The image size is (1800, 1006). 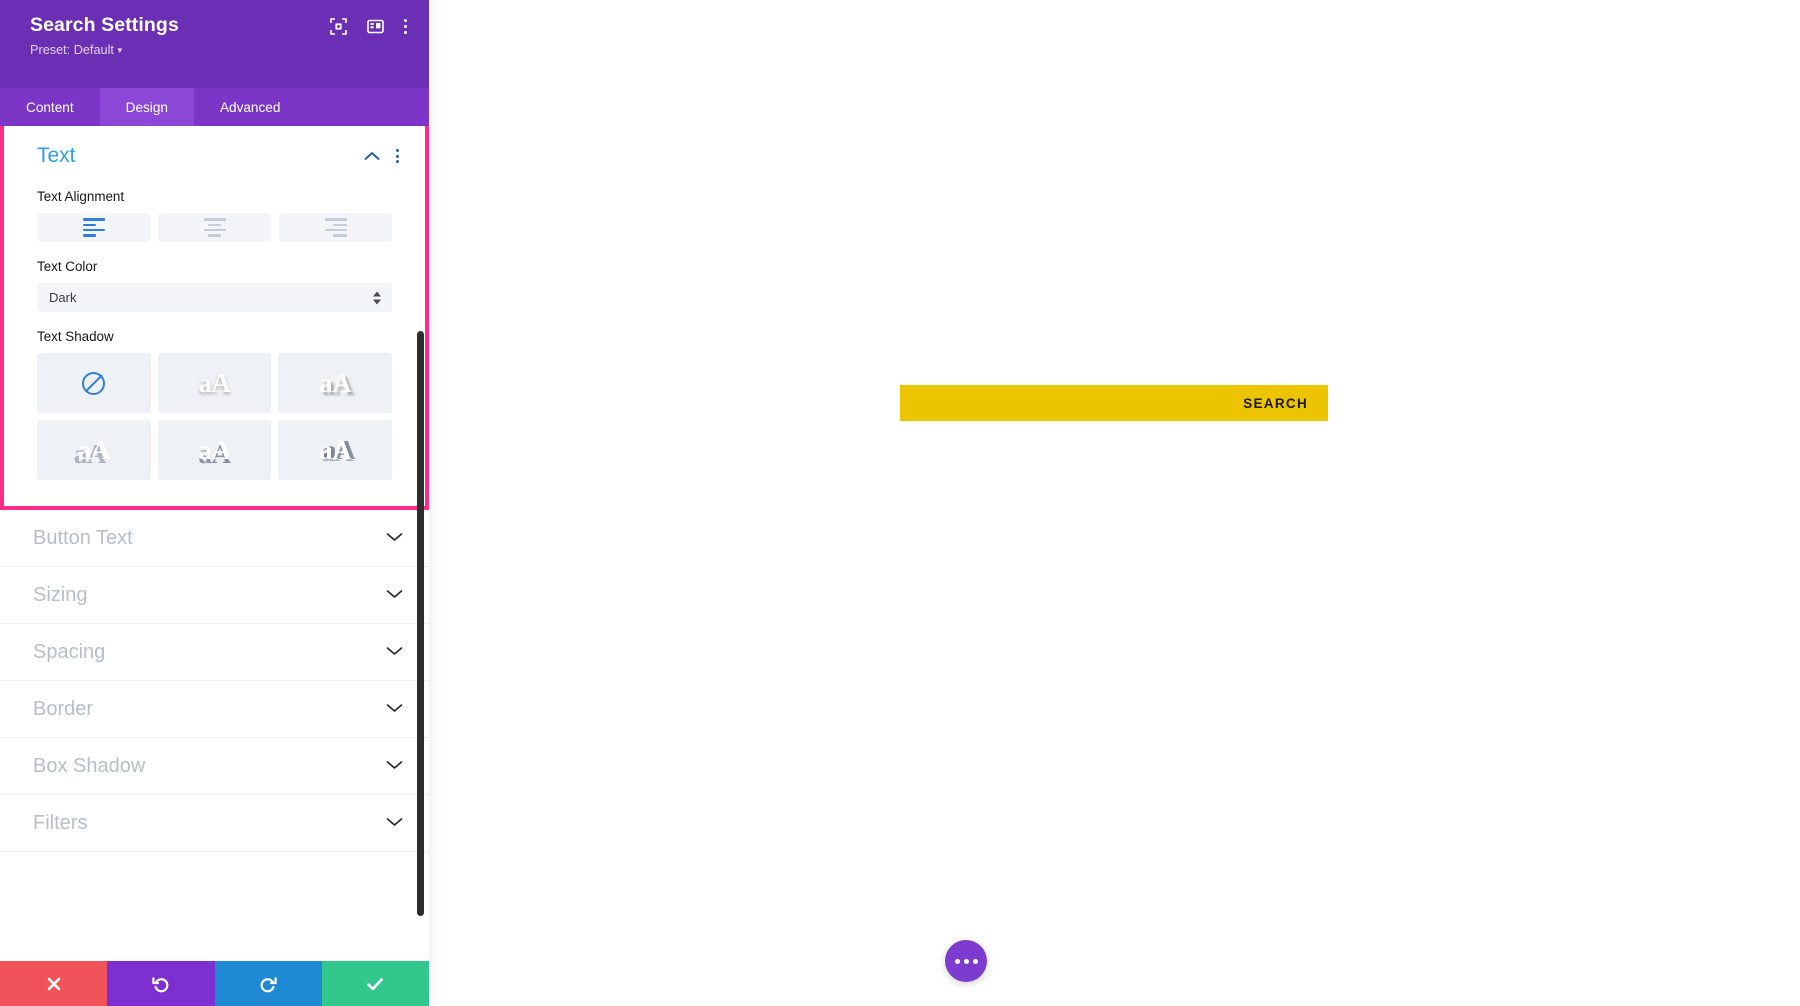 I want to click on no-shadow-icon, so click(x=94, y=383).